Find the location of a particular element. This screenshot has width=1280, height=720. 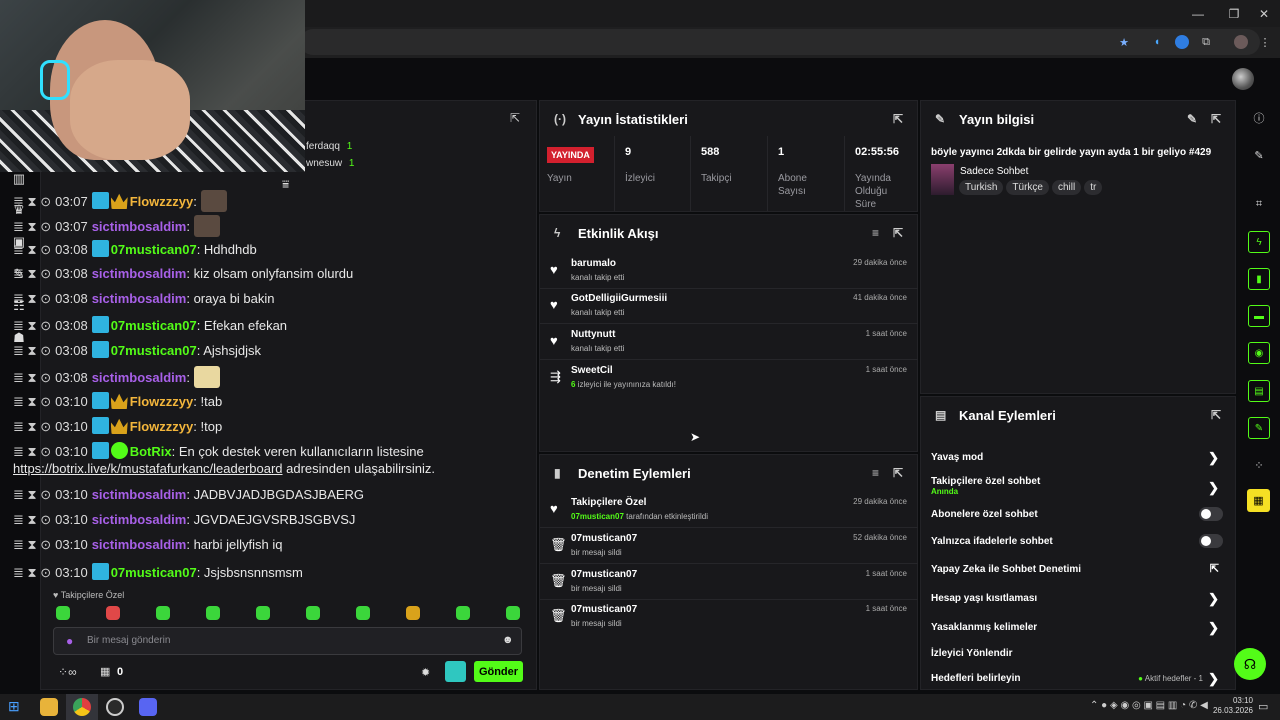

layout-icon: ▤ is located at coordinates (1259, 391).